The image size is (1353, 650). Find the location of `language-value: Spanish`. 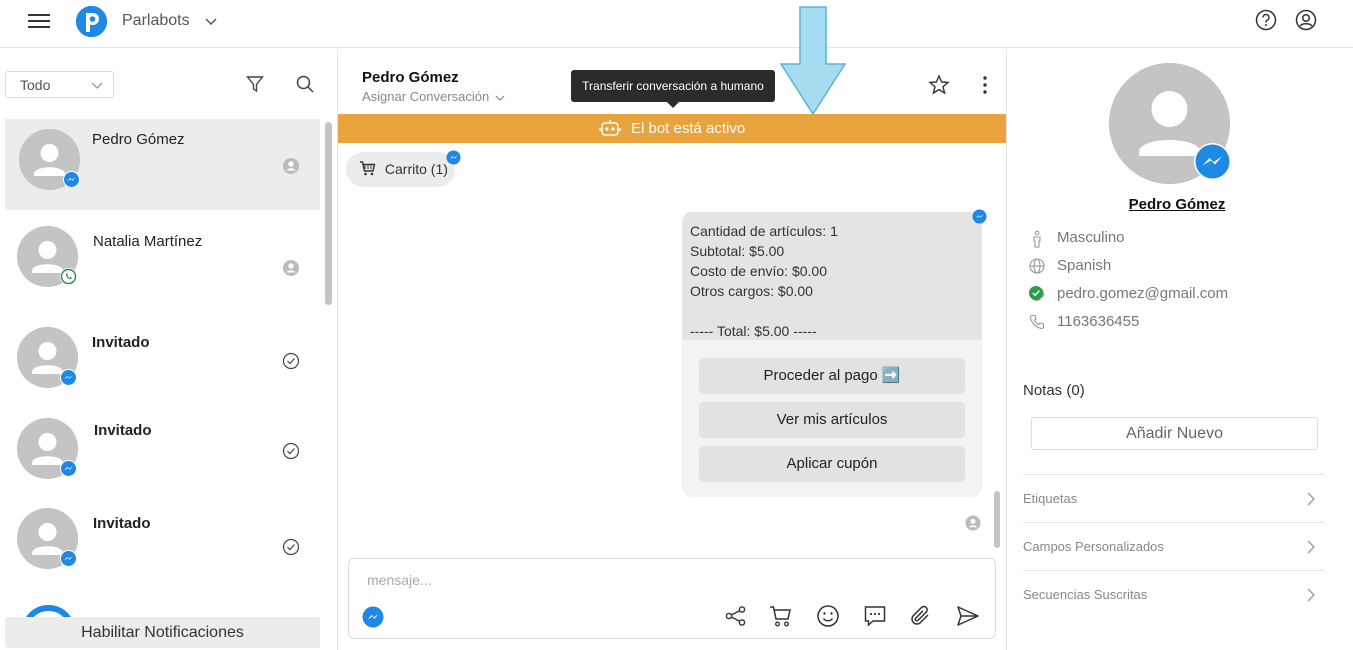

language-value: Spanish is located at coordinates (1084, 265).